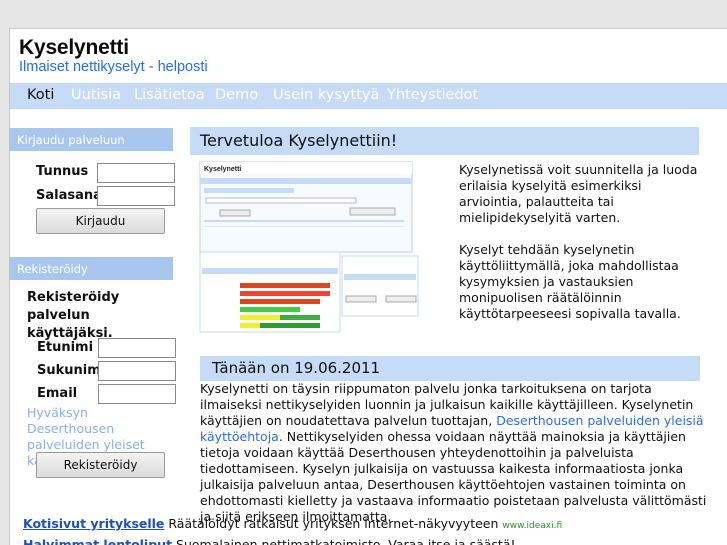 Image resolution: width=727 pixels, height=545 pixels. I want to click on password-input, so click(136, 196).